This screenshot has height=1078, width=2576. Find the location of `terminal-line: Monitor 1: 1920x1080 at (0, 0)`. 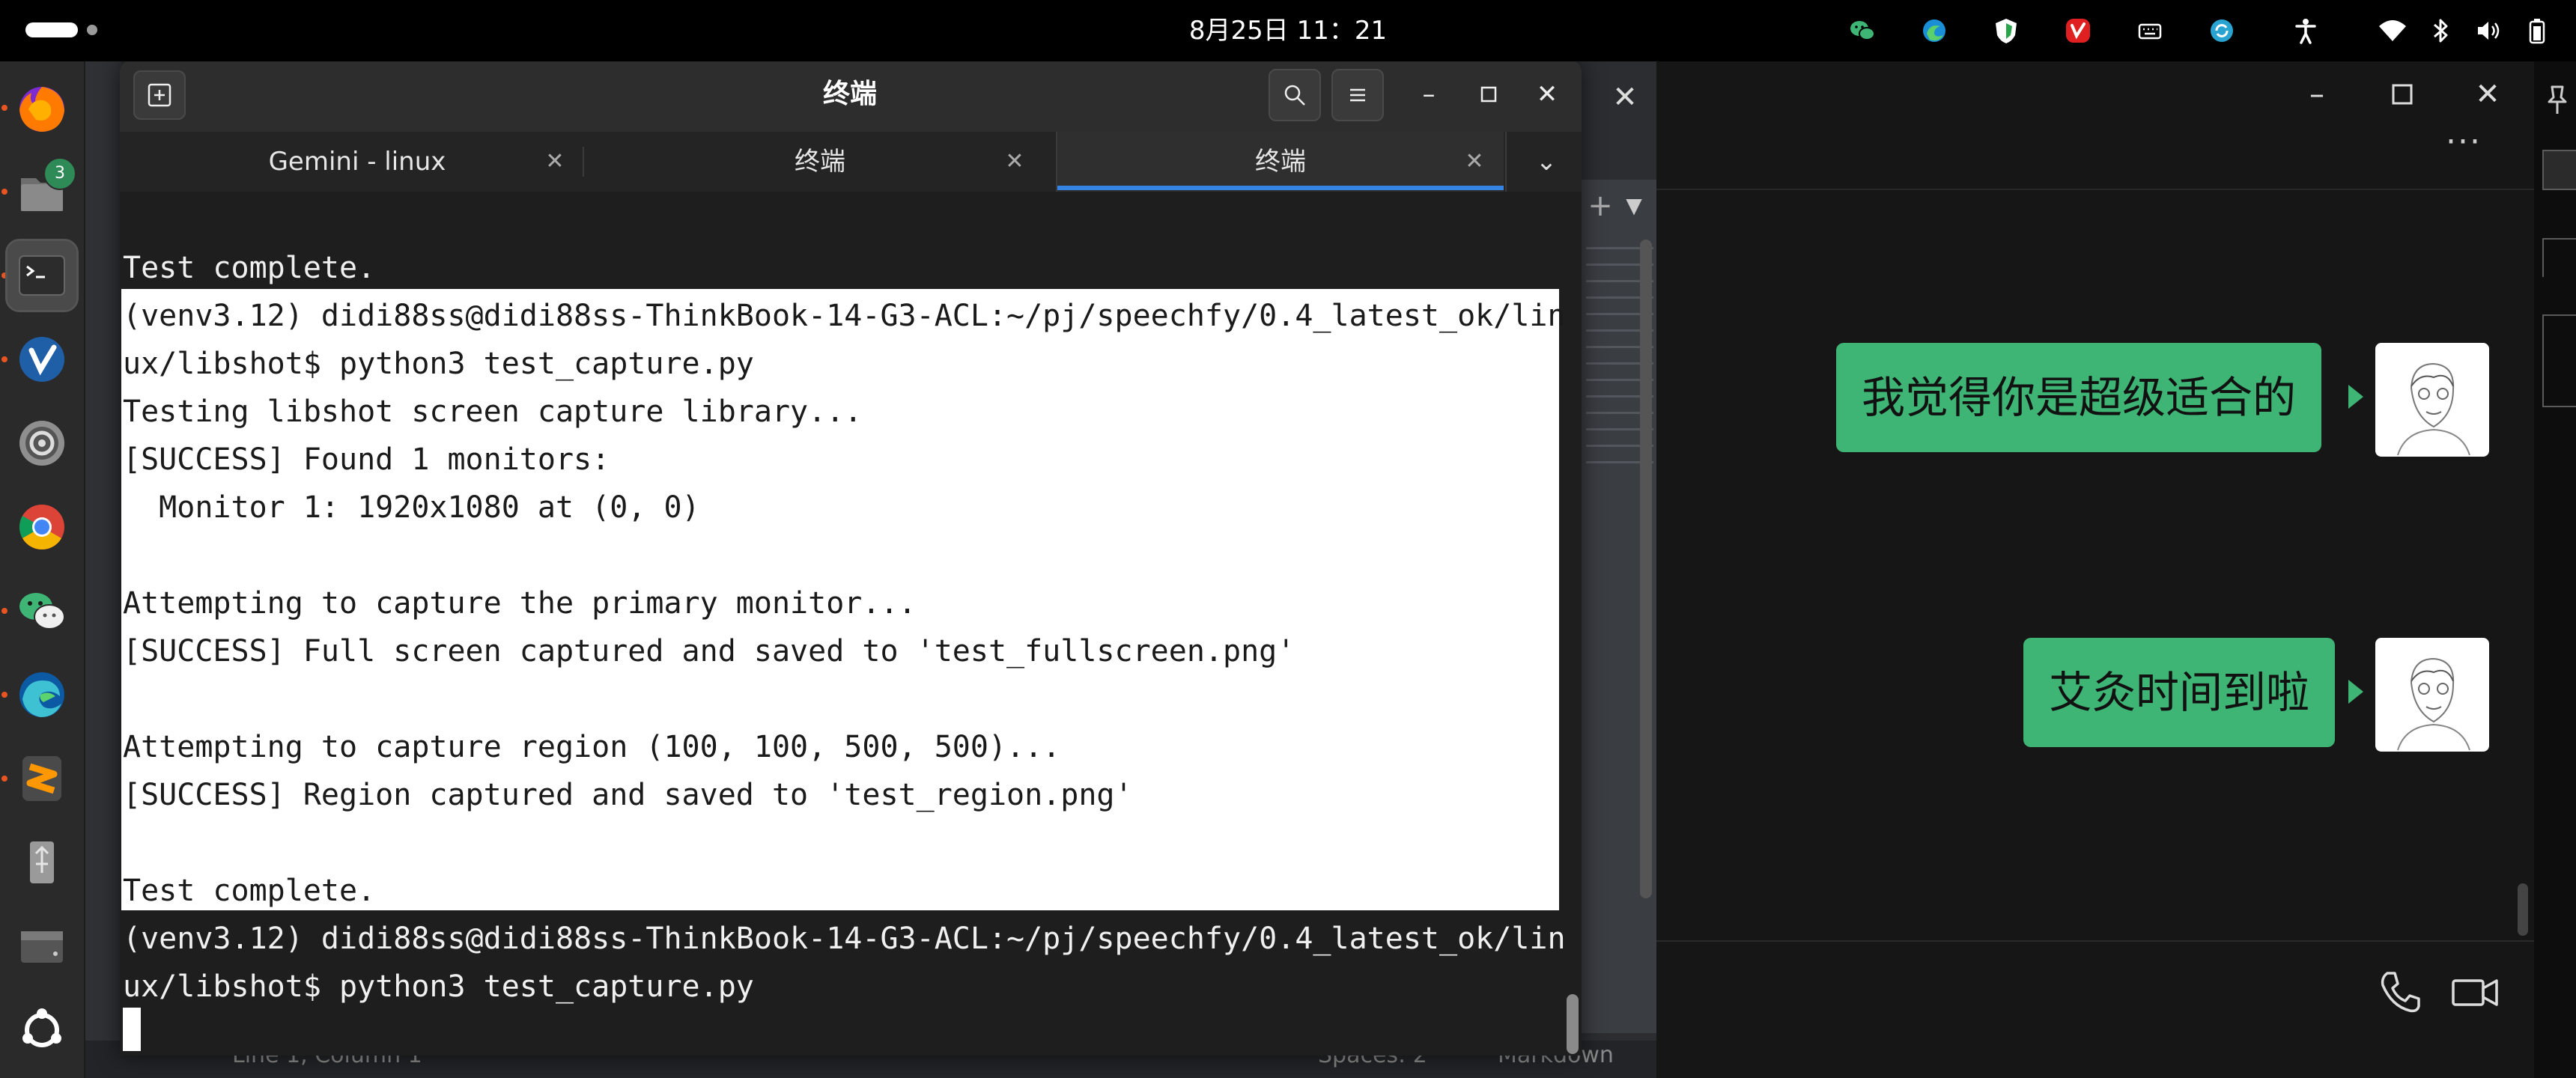

terminal-line: Monitor 1: 1920x1080 at (0, 0) is located at coordinates (411, 508).